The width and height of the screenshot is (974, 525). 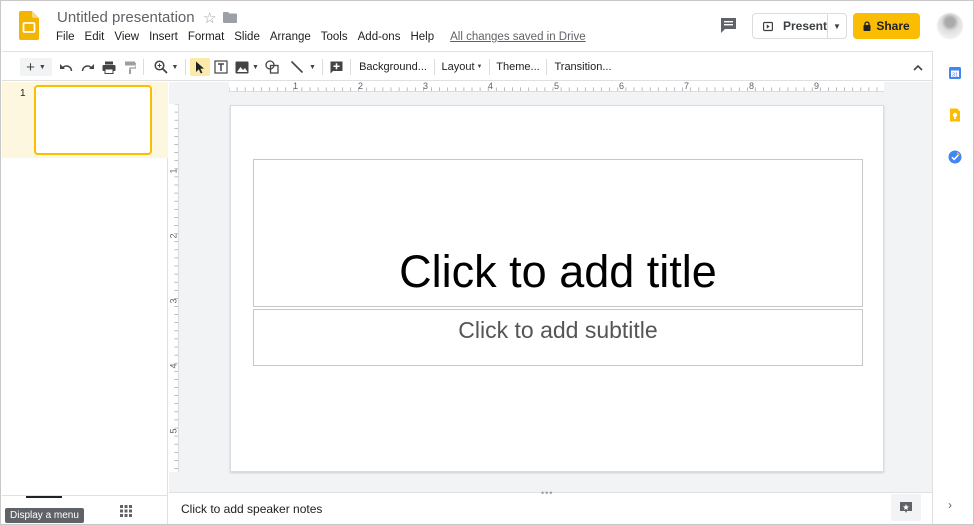 I want to click on layout-button: Layout ▼, so click(x=462, y=67).